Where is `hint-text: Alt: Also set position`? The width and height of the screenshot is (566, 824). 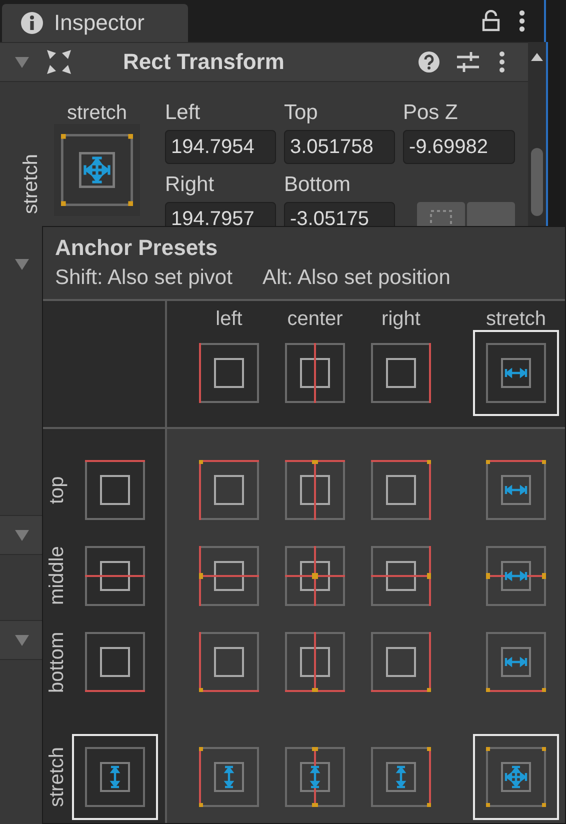
hint-text: Alt: Also set position is located at coordinates (356, 278).